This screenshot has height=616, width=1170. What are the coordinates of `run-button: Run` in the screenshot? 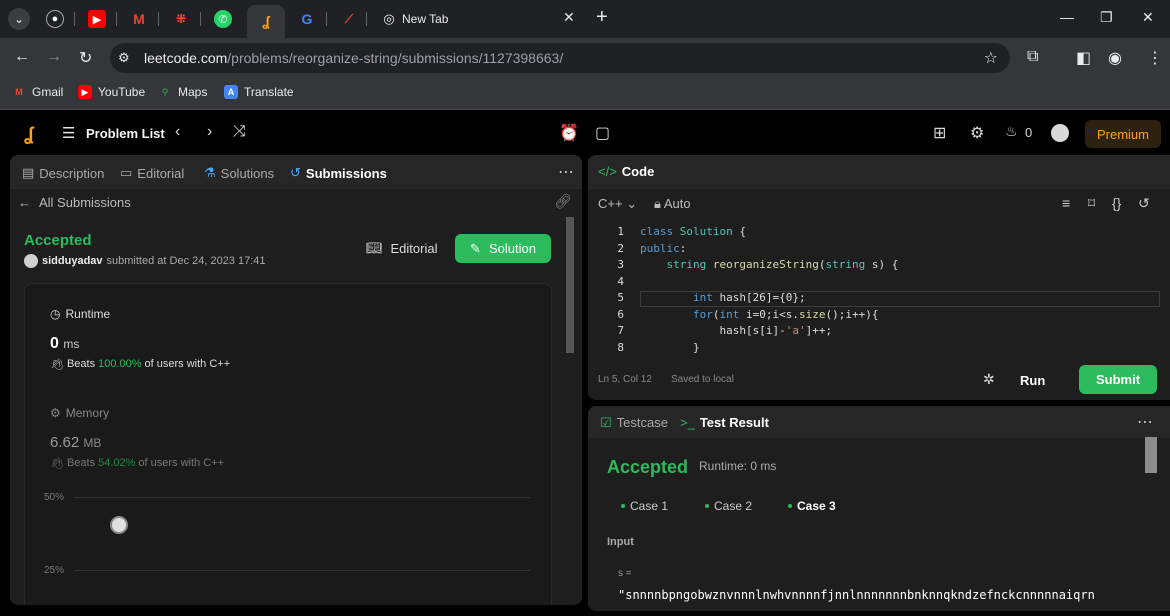 It's located at (1032, 380).